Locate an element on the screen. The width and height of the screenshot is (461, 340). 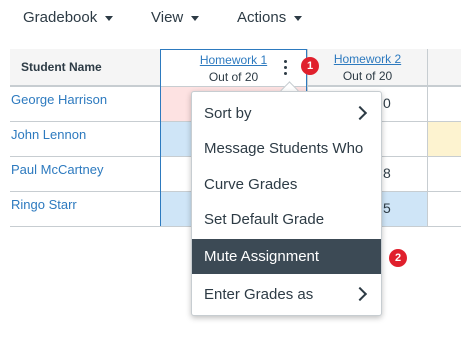
grade-value: 8 is located at coordinates (387, 173).